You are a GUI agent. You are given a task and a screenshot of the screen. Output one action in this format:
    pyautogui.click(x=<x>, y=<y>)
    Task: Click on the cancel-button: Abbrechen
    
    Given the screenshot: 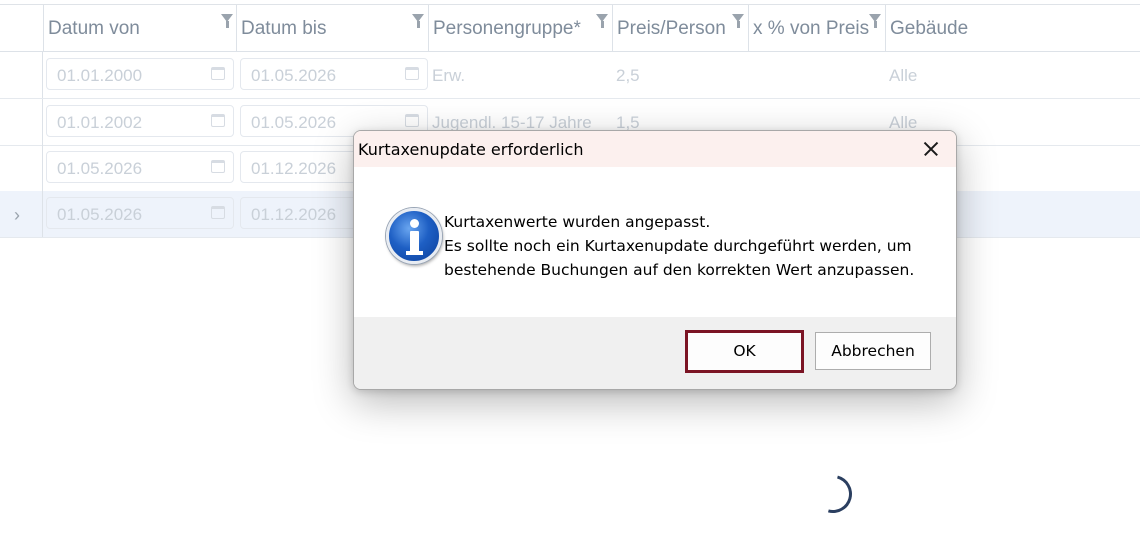 What is the action you would take?
    pyautogui.click(x=873, y=351)
    